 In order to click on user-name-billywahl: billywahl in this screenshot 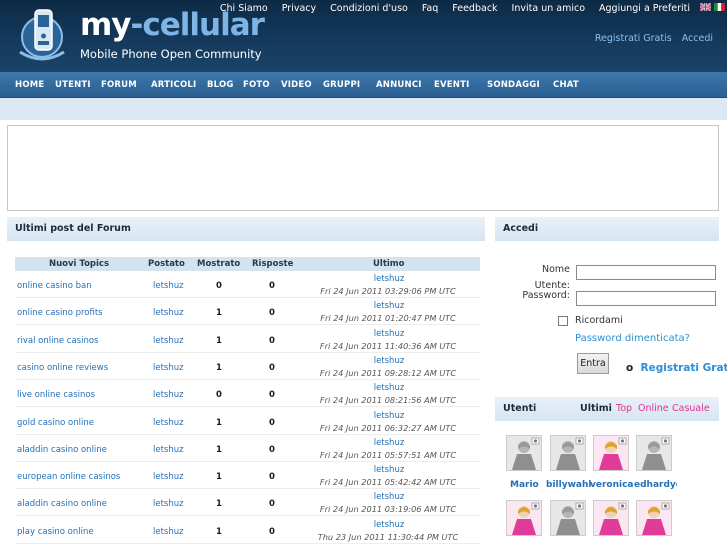, I will do `click(568, 485)`.